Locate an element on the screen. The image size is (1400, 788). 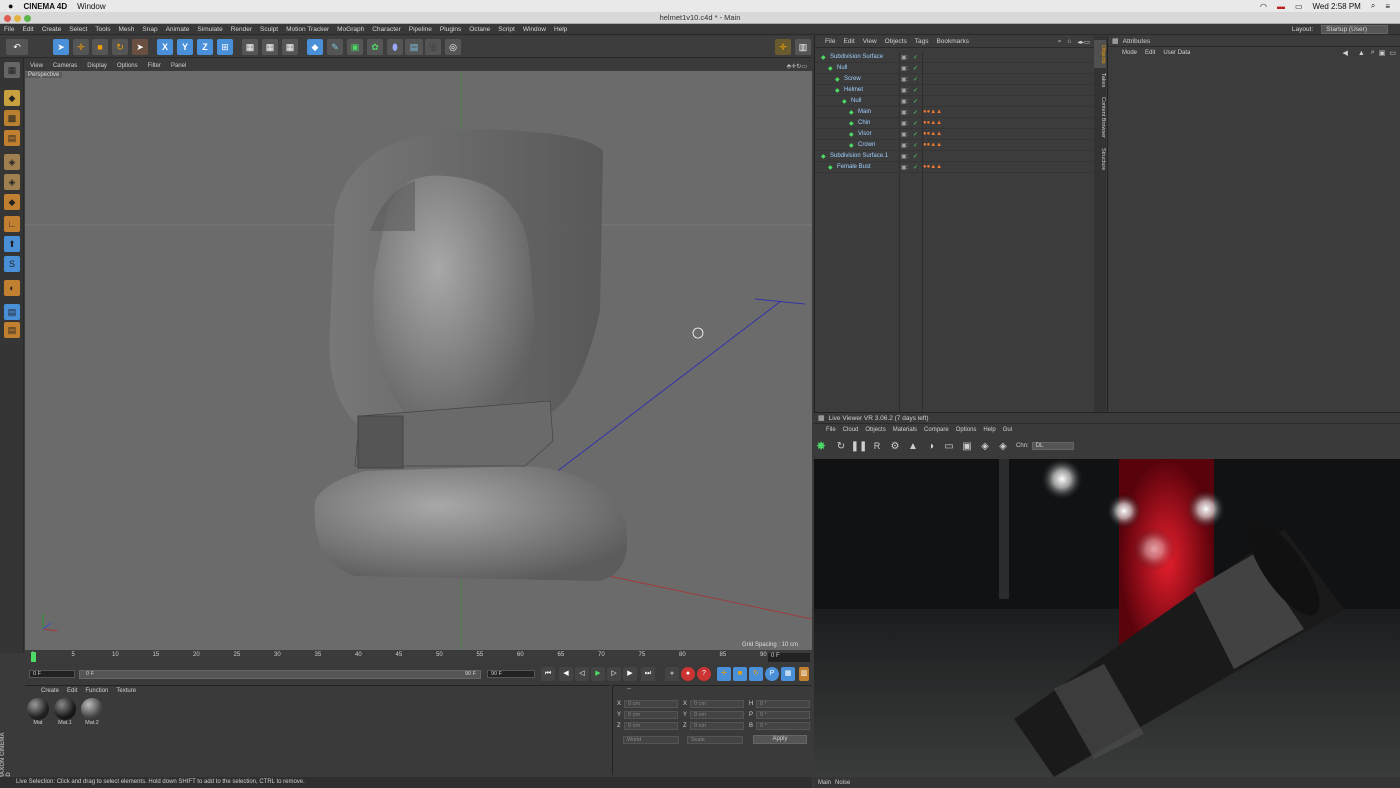
menu-mograph: MoGraph is located at coordinates (350, 29).